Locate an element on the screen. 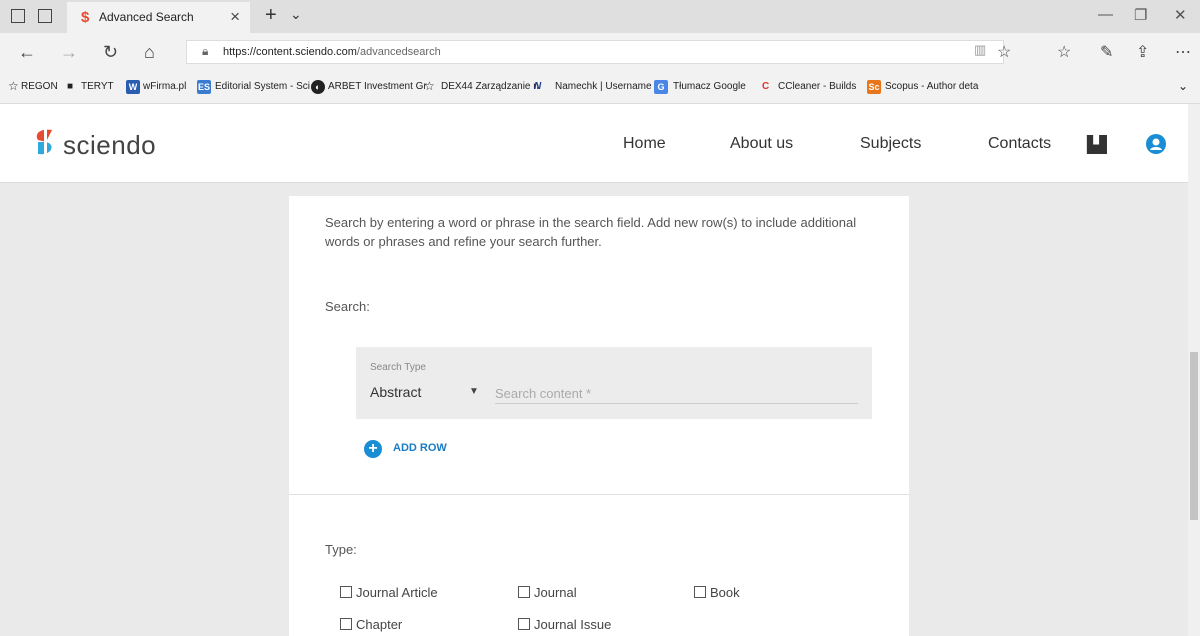  browser-tab: $ Advanced Search × is located at coordinates (158, 17).